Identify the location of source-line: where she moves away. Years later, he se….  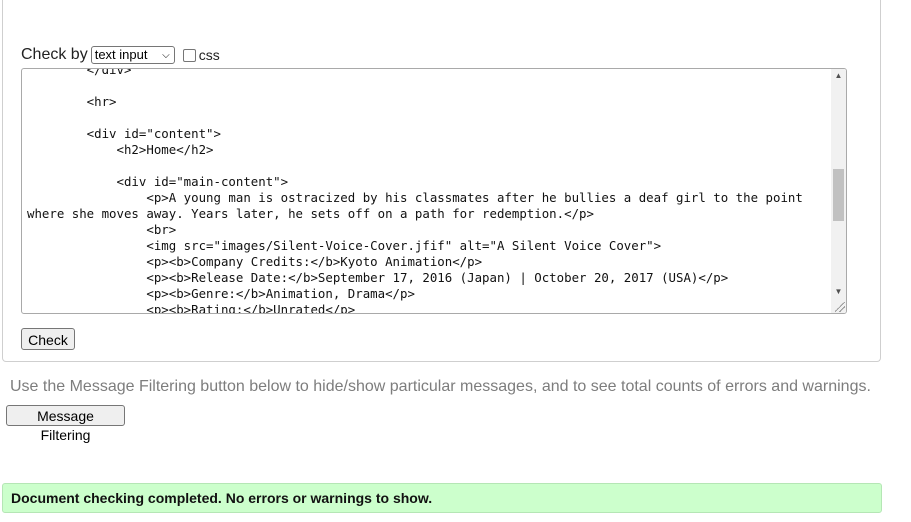
(310, 213).